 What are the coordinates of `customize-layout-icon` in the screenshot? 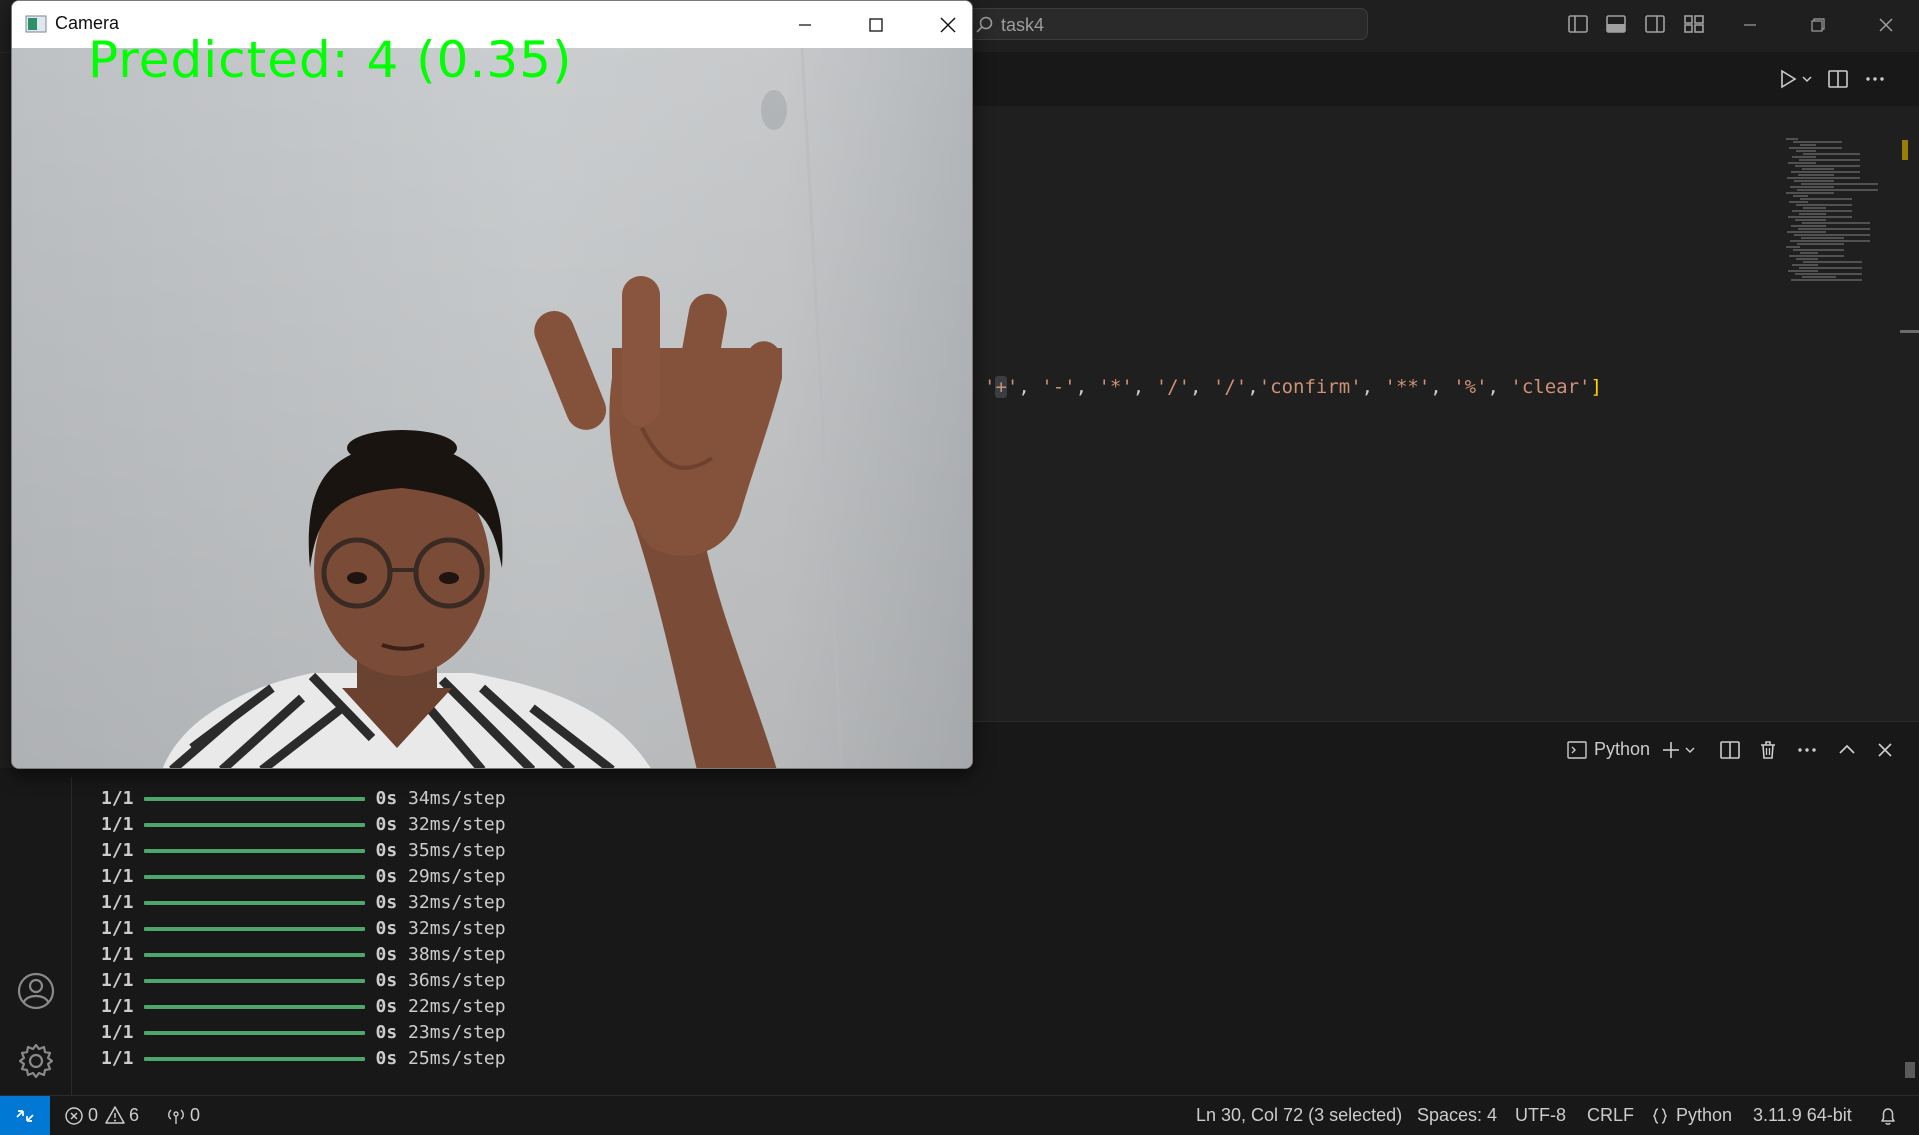 It's located at (1694, 24).